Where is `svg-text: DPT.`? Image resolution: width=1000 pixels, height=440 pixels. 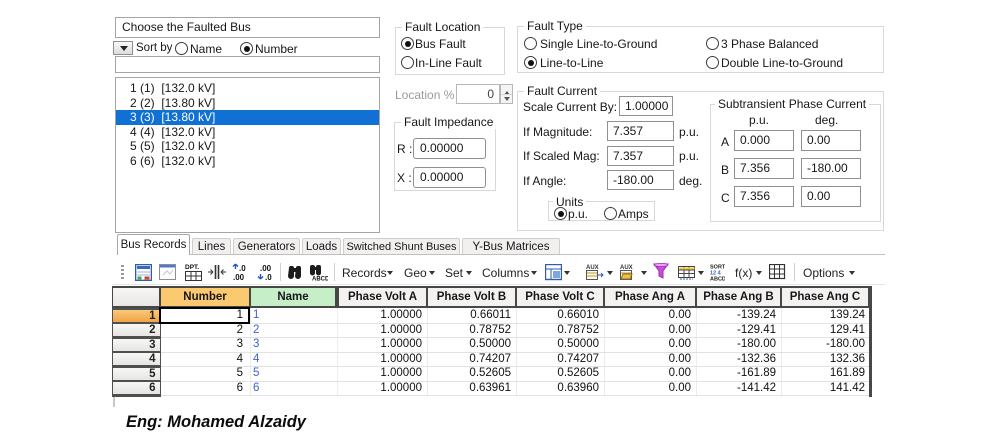 svg-text: DPT. is located at coordinates (192, 267).